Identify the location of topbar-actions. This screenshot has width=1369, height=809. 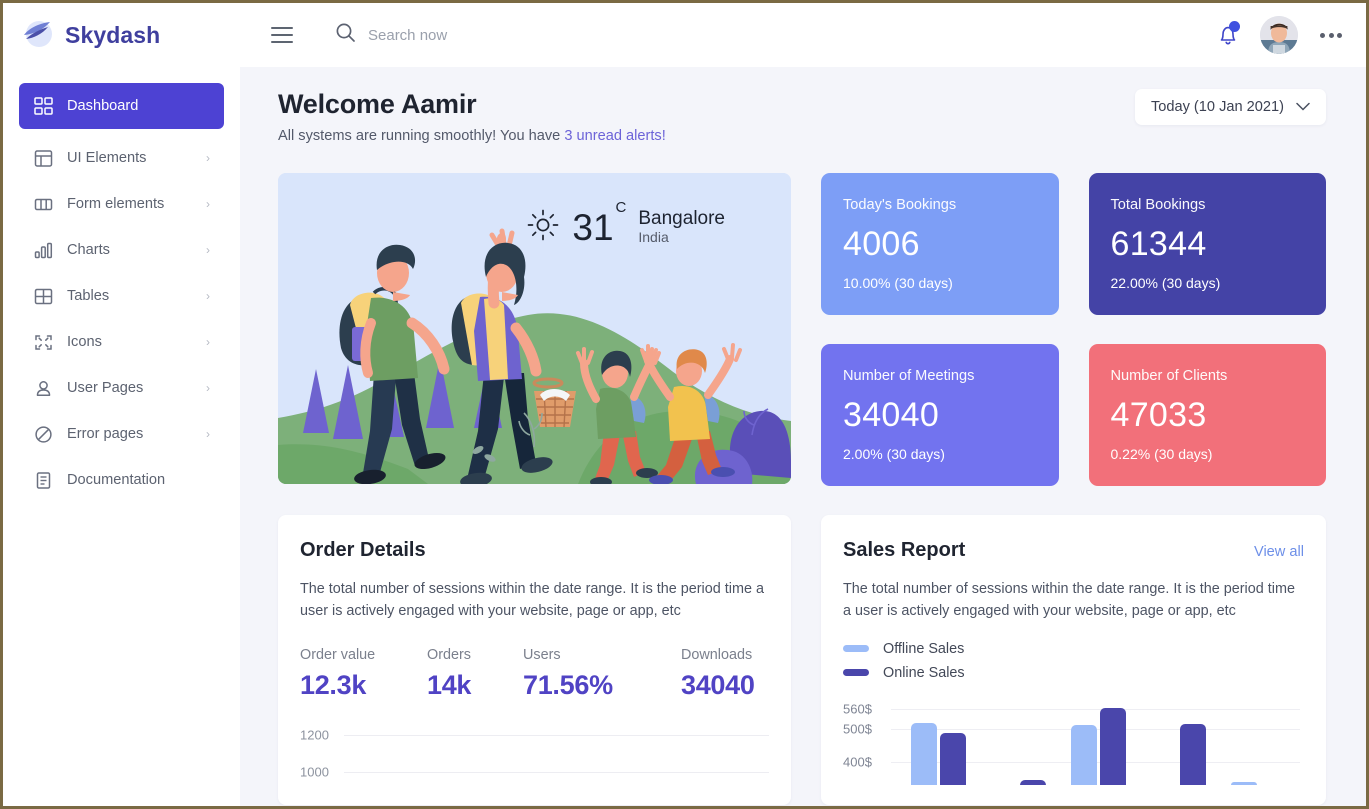
(1280, 35).